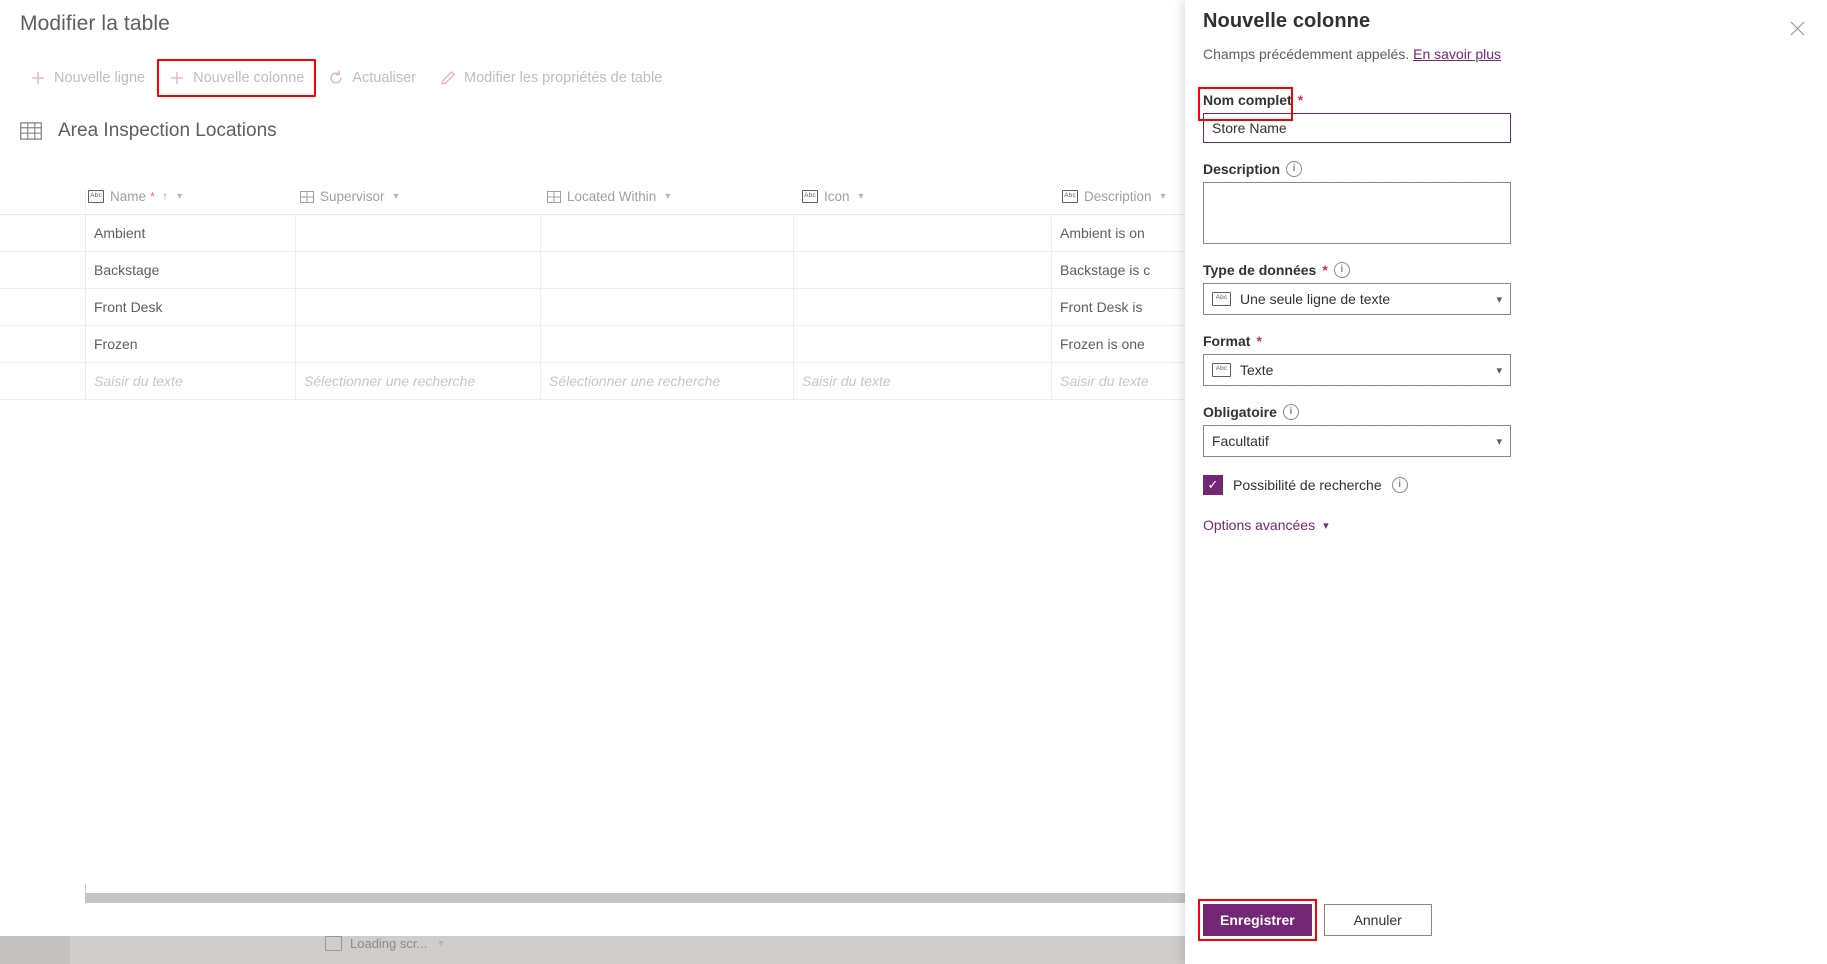  Describe the element at coordinates (1354, 115) in the screenshot. I see `display-name-input: Store Name` at that location.